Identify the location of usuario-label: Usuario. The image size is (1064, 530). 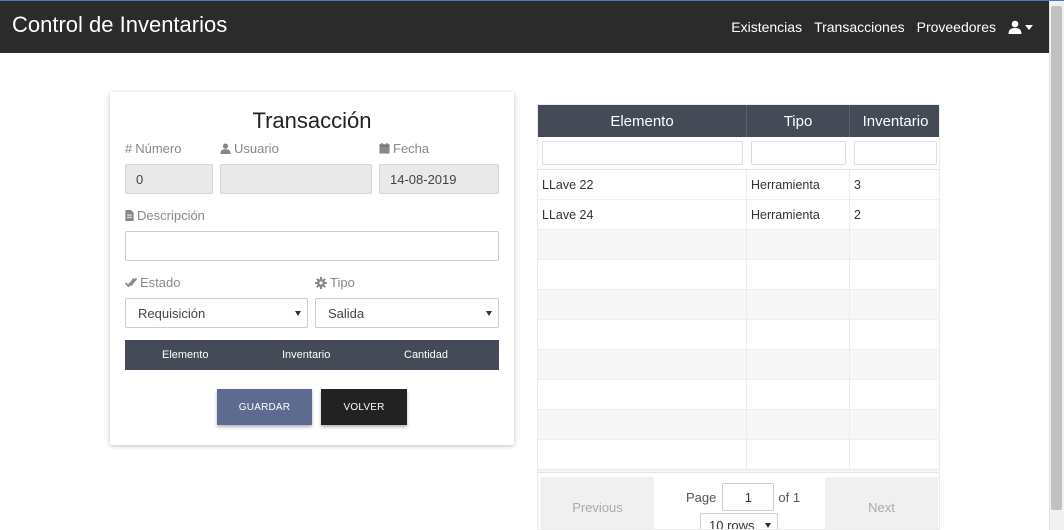
(249, 148).